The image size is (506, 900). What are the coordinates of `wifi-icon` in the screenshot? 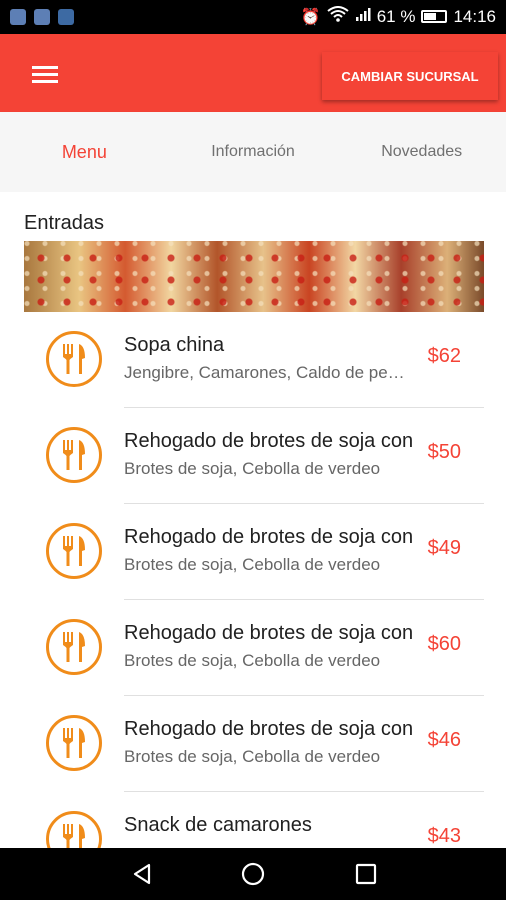 It's located at (338, 16).